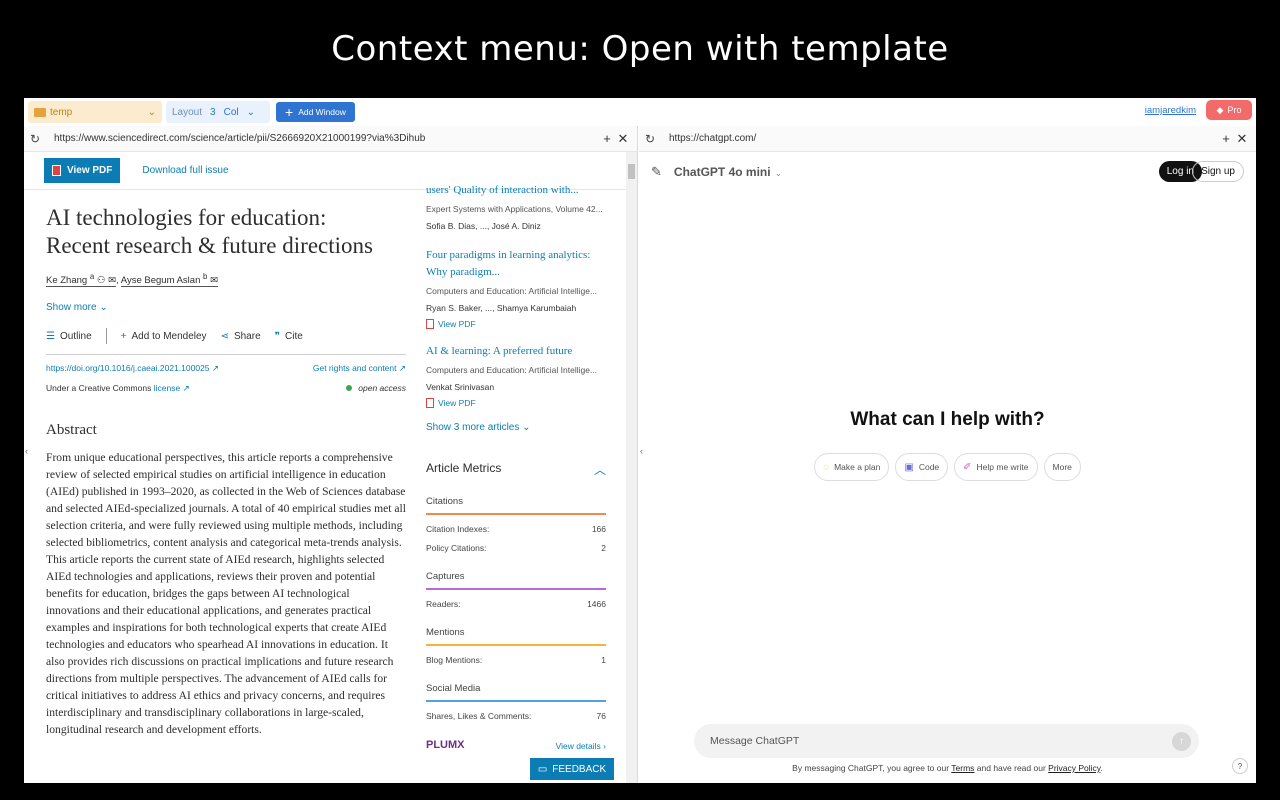 This screenshot has height=800, width=1280. I want to click on chevron-up-icon: ︿, so click(600, 469).